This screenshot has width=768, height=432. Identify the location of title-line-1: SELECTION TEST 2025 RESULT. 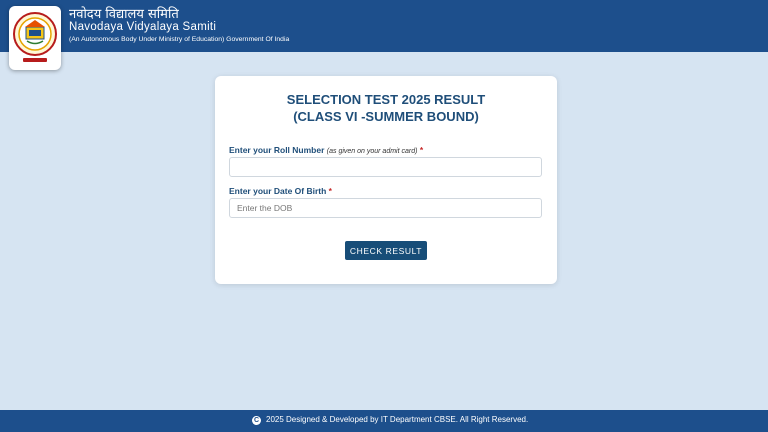
(386, 99).